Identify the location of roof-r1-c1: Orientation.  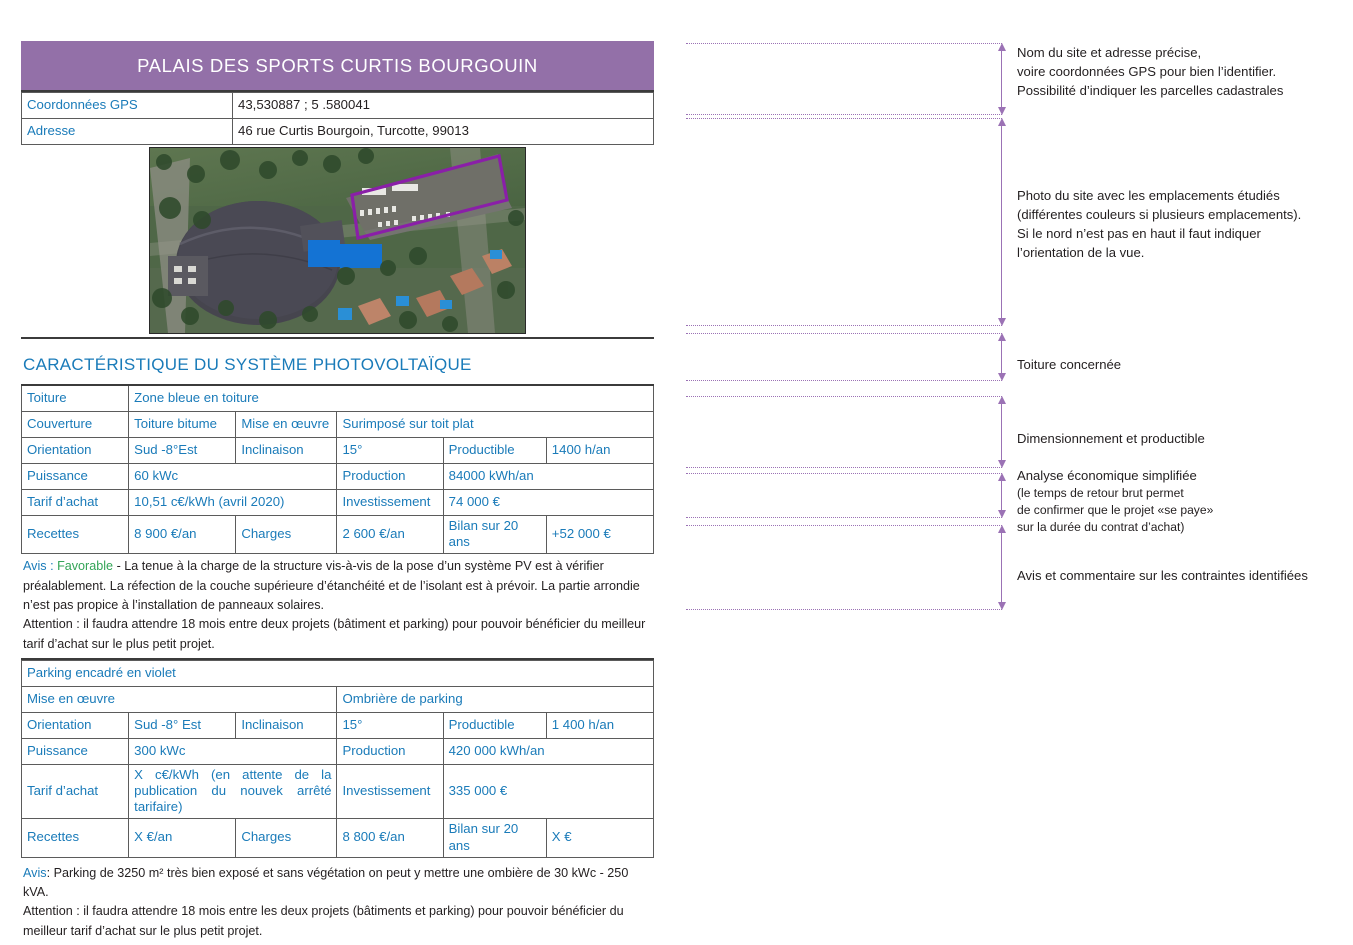
(75, 450).